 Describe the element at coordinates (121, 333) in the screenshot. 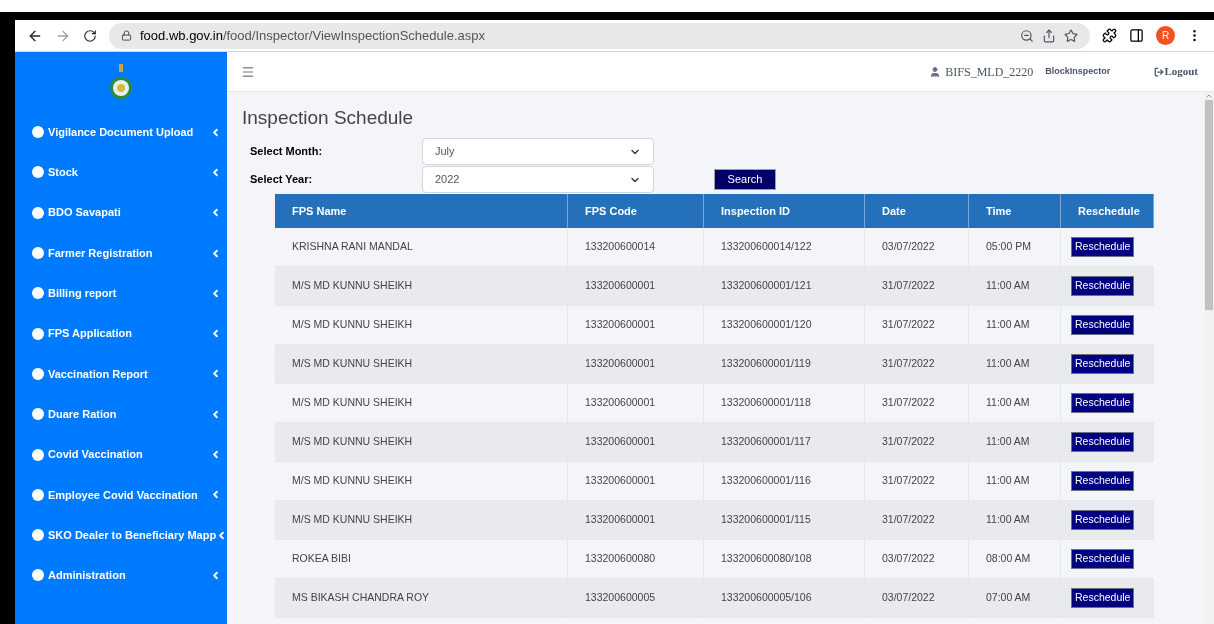

I see `sidebar-item: FPS Application` at that location.